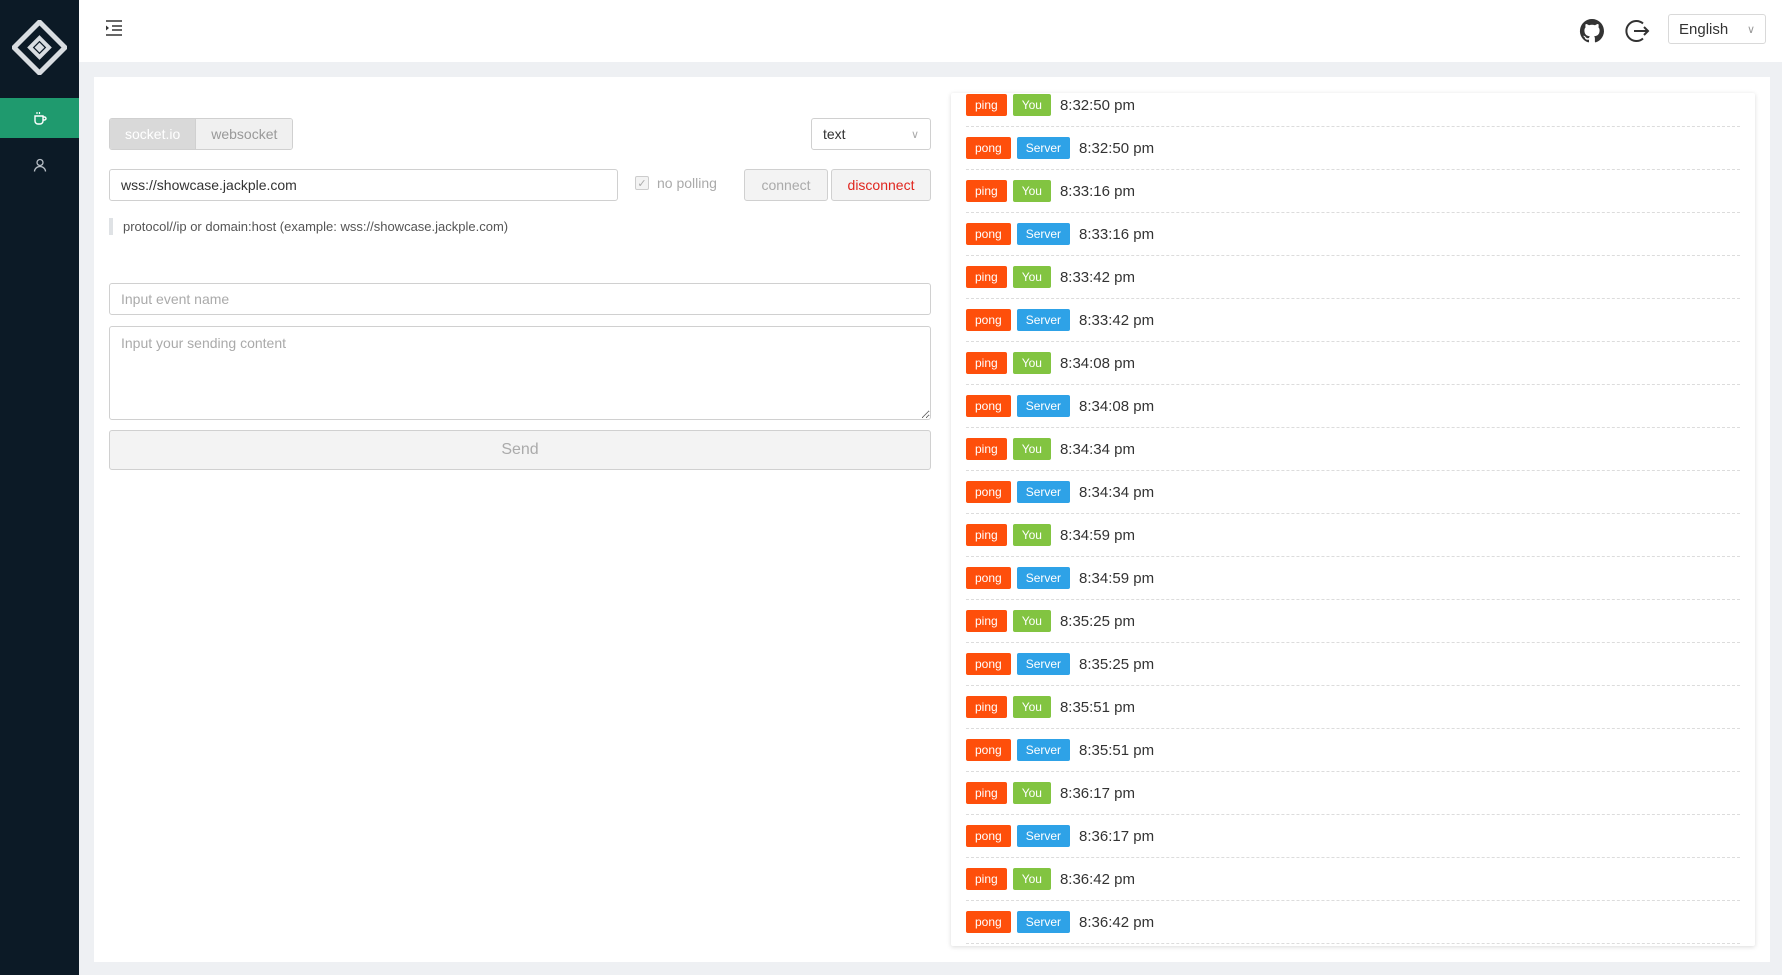 This screenshot has width=1782, height=975. Describe the element at coordinates (1353, 793) in the screenshot. I see `log-row: ping You 8:36:17 pm` at that location.